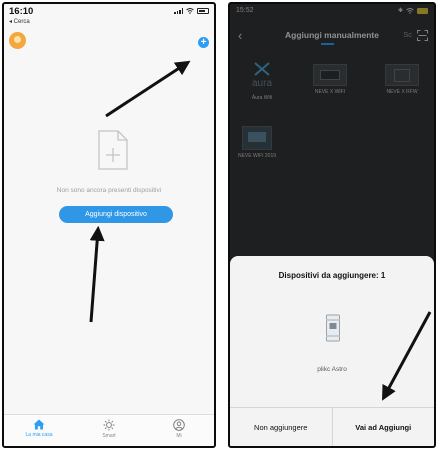 Image resolution: width=439 pixels, height=450 pixels. I want to click on add-device-button: Aggiungi dispositivo, so click(116, 214).